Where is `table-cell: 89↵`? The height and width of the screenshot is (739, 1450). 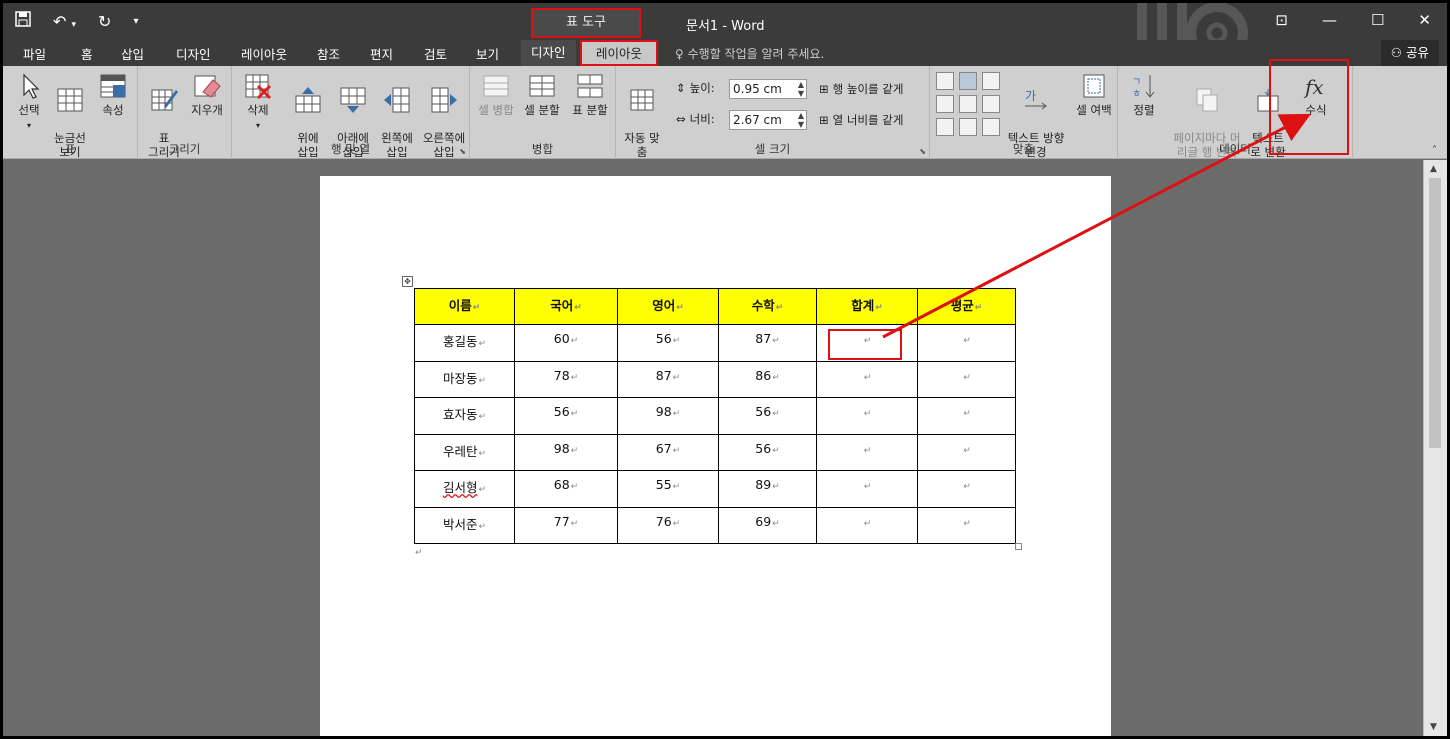 table-cell: 89↵ is located at coordinates (767, 489).